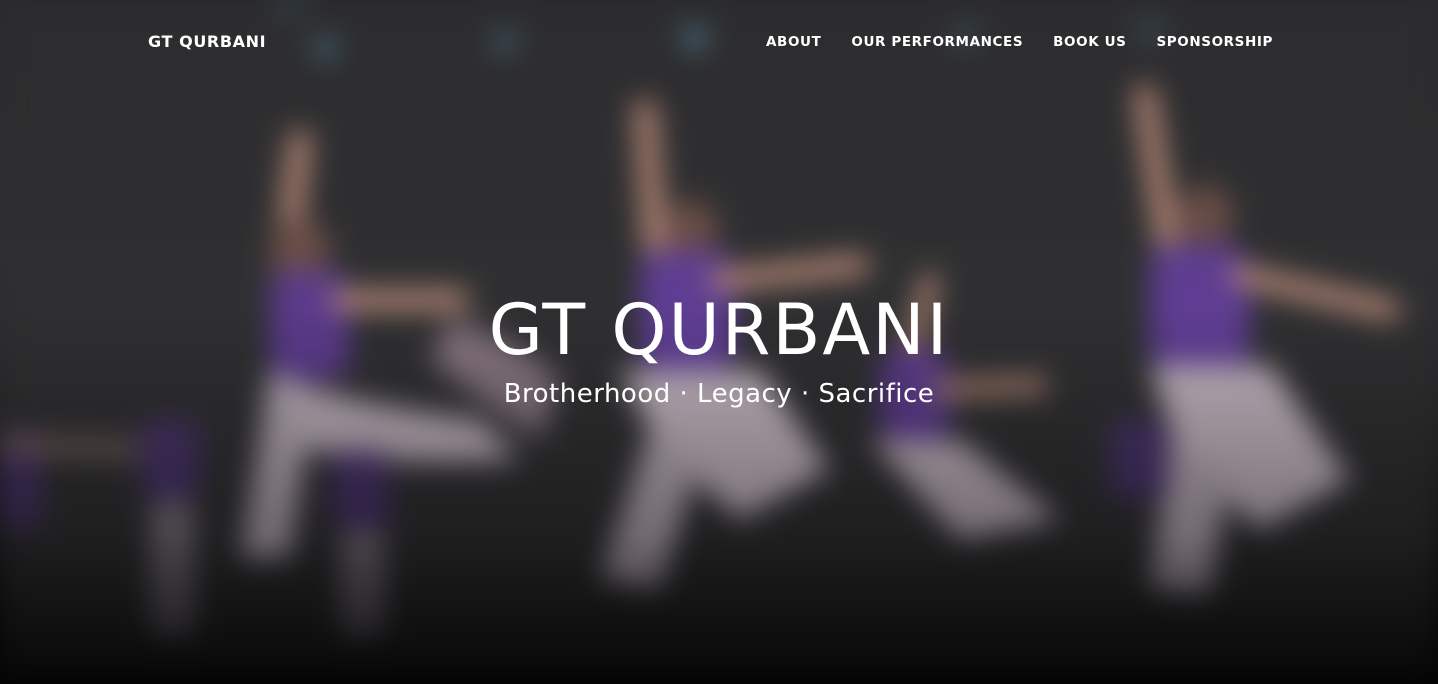  Describe the element at coordinates (207, 42) in the screenshot. I see `brand-logo-link: GT QURBANI` at that location.